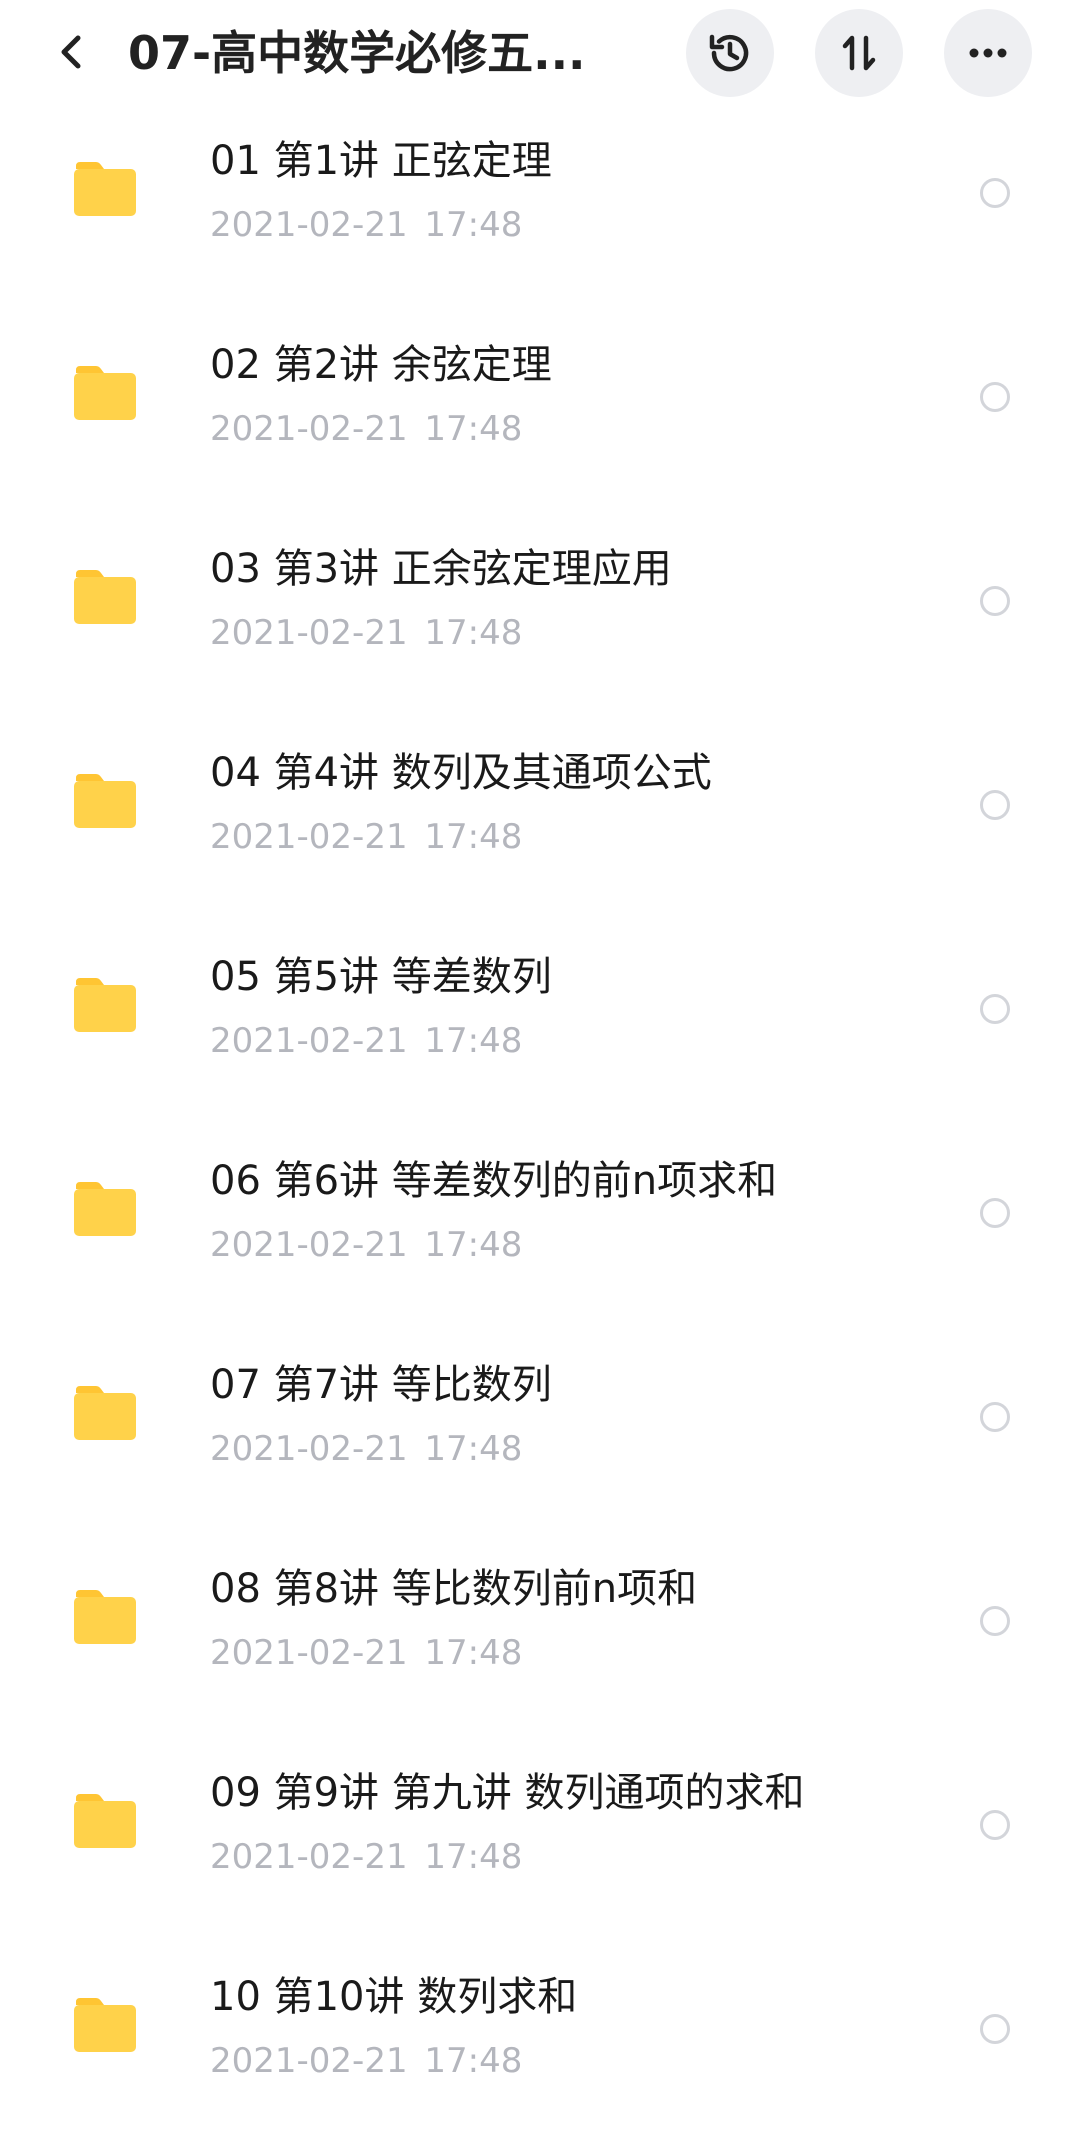  I want to click on folder-name: 05 第5讲 等差数列, so click(381, 977).